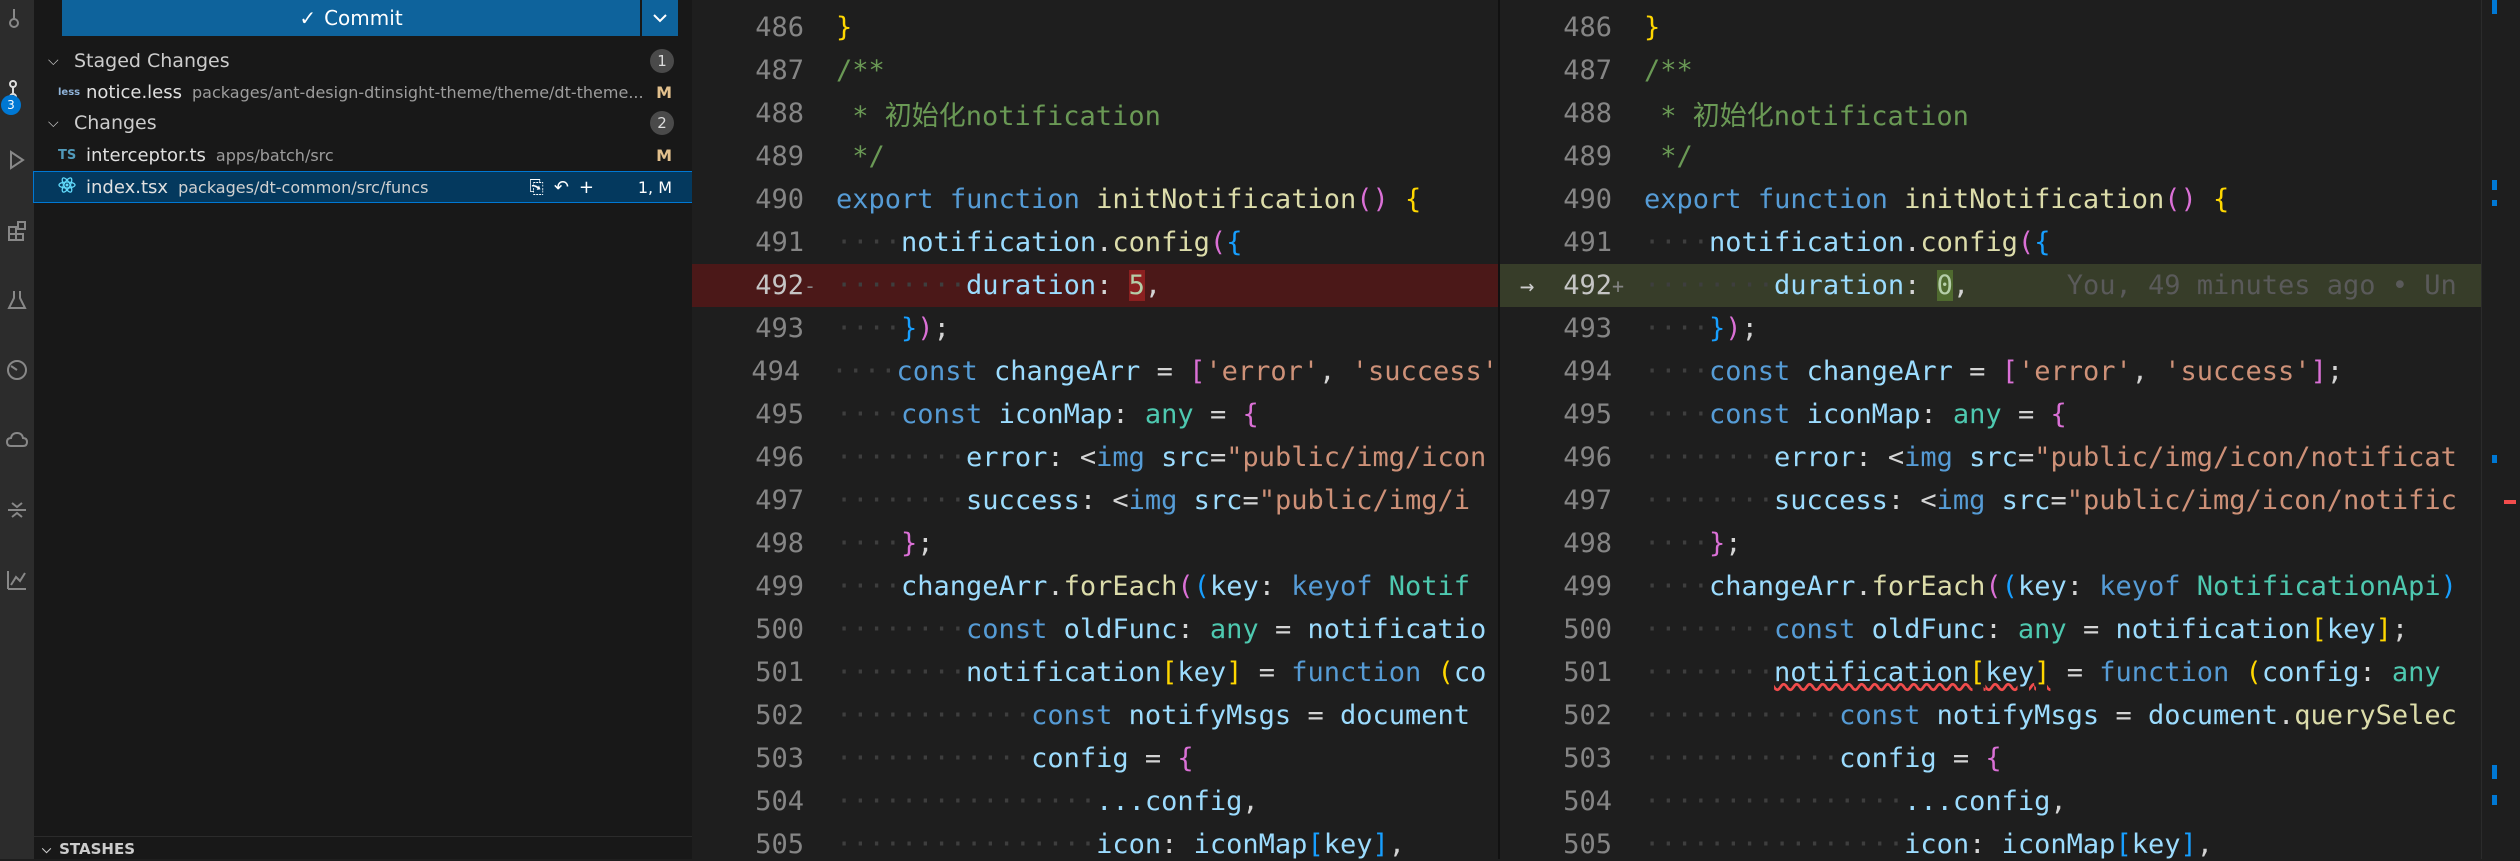 This screenshot has width=2520, height=861. What do you see at coordinates (363, 61) in the screenshot?
I see `staged-changes-header: ⌵ Staged Changes 1` at bounding box center [363, 61].